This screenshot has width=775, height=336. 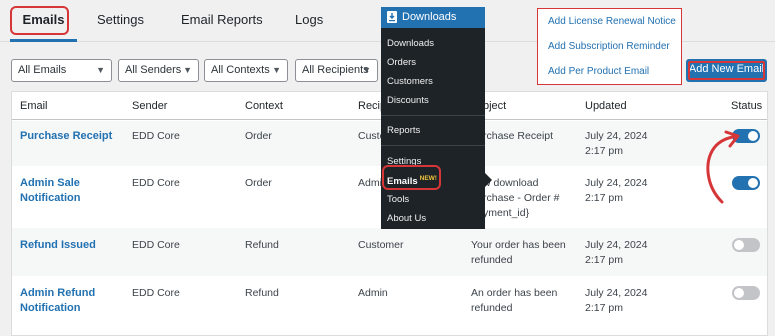 I want to click on menu-item-downloads: Downloads, so click(x=410, y=43).